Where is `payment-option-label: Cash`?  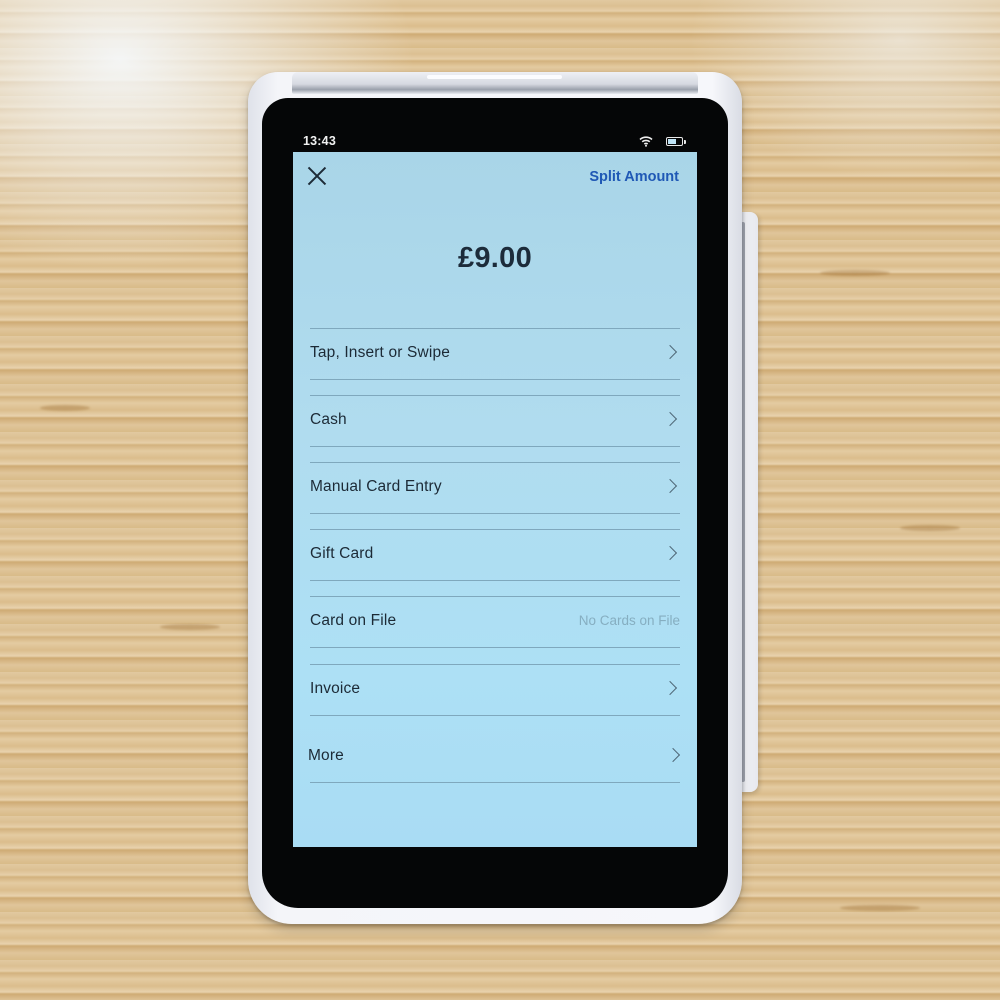 payment-option-label: Cash is located at coordinates (328, 419).